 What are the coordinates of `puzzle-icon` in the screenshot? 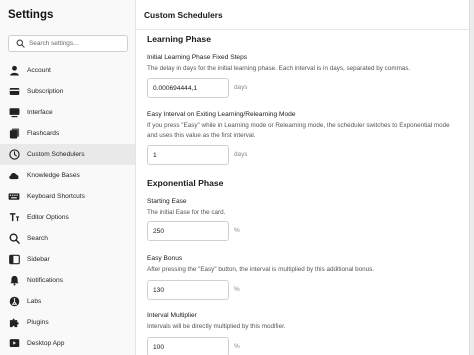 It's located at (14, 323).